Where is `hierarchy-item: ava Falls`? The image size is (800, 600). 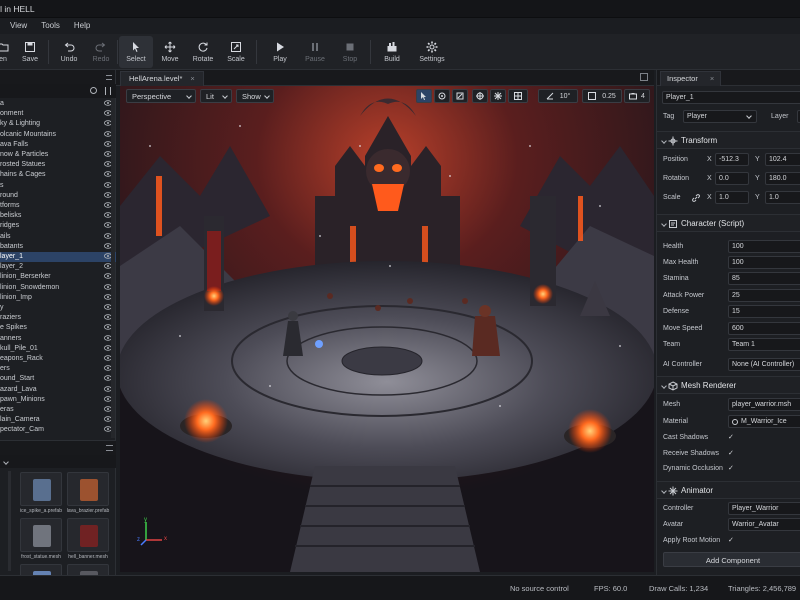
hierarchy-item: ava Falls is located at coordinates (58, 145).